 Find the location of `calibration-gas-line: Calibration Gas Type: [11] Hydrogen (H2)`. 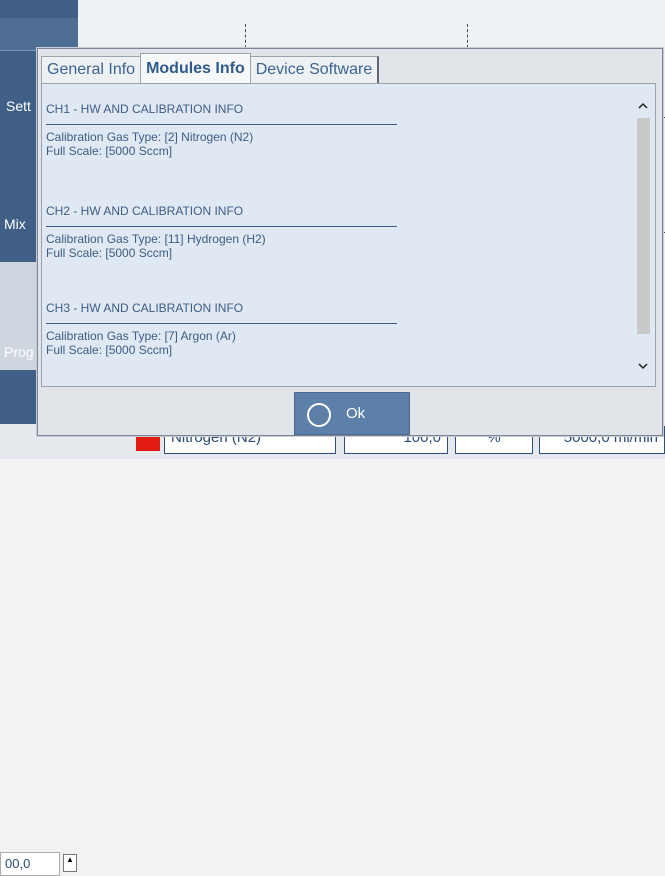

calibration-gas-line: Calibration Gas Type: [11] Hydrogen (H2) is located at coordinates (156, 239).